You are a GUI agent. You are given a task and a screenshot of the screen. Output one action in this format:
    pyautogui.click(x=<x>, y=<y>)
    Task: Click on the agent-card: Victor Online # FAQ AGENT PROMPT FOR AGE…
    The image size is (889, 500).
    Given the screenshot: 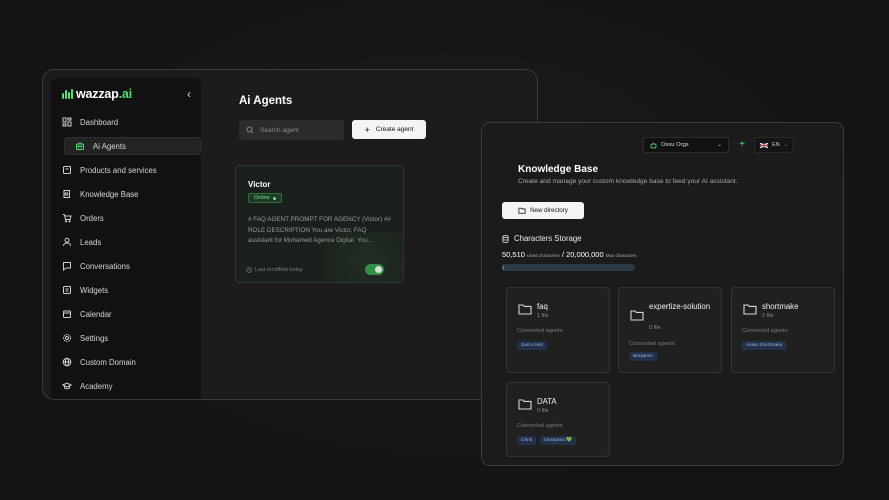 What is the action you would take?
    pyautogui.click(x=319, y=224)
    